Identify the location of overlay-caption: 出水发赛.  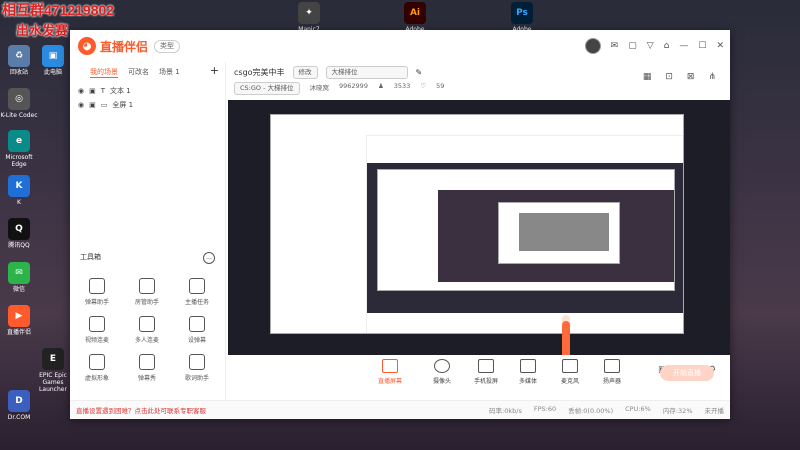
(42, 30).